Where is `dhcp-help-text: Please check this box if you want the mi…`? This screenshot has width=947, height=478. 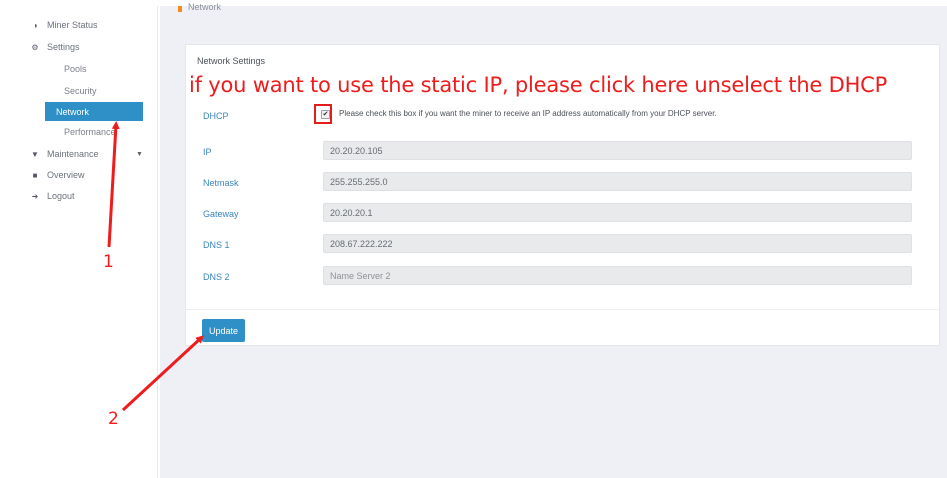 dhcp-help-text: Please check this box if you want the mi… is located at coordinates (528, 113).